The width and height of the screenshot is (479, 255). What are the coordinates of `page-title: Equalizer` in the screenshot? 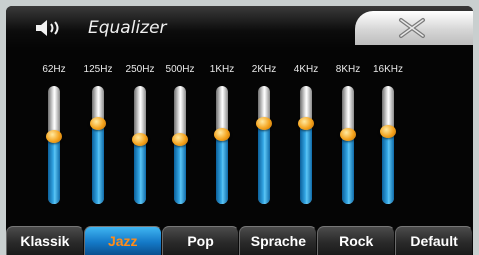 It's located at (127, 28).